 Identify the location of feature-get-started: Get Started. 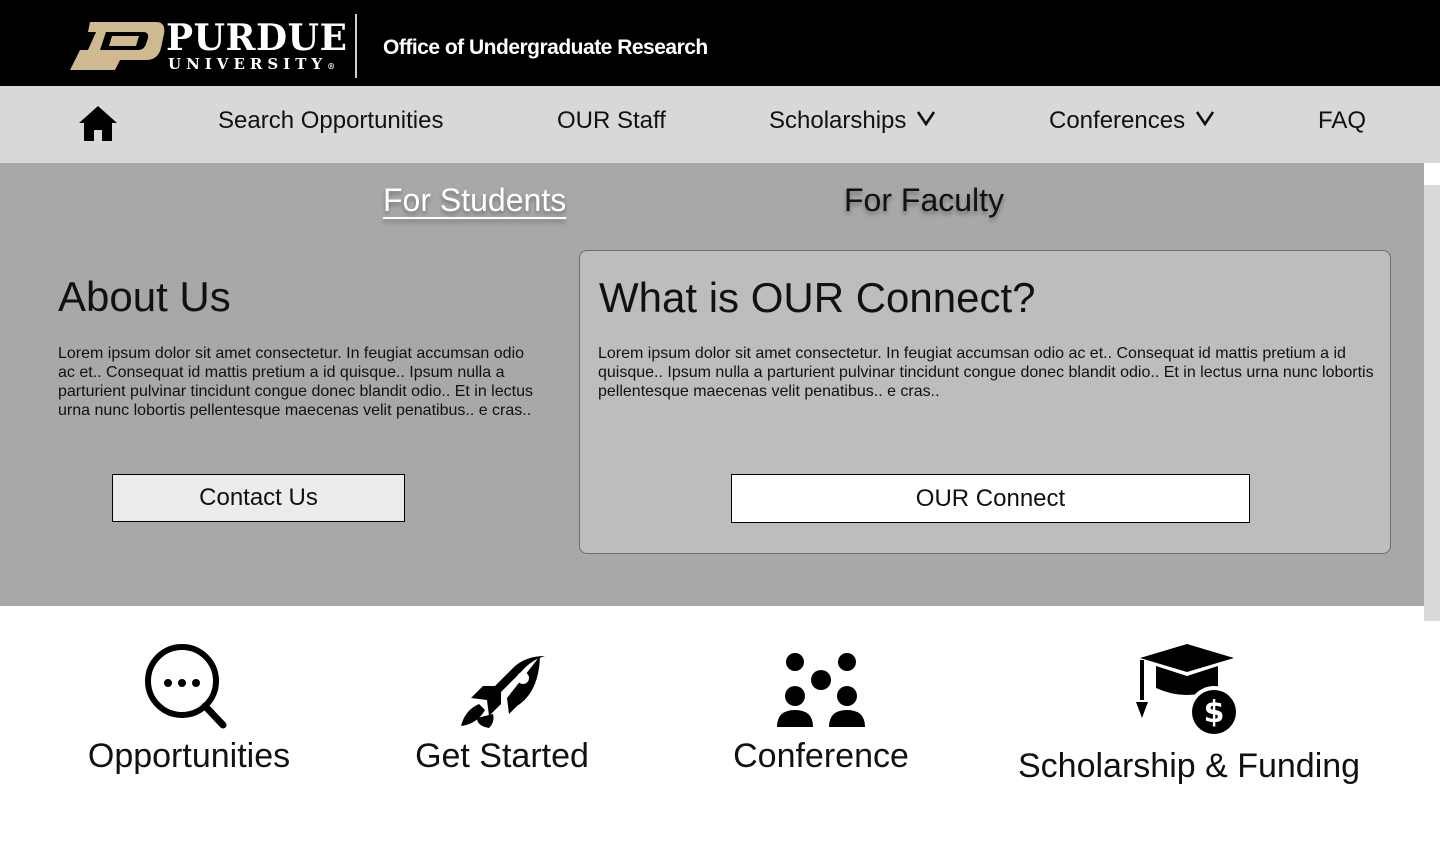
(502, 708).